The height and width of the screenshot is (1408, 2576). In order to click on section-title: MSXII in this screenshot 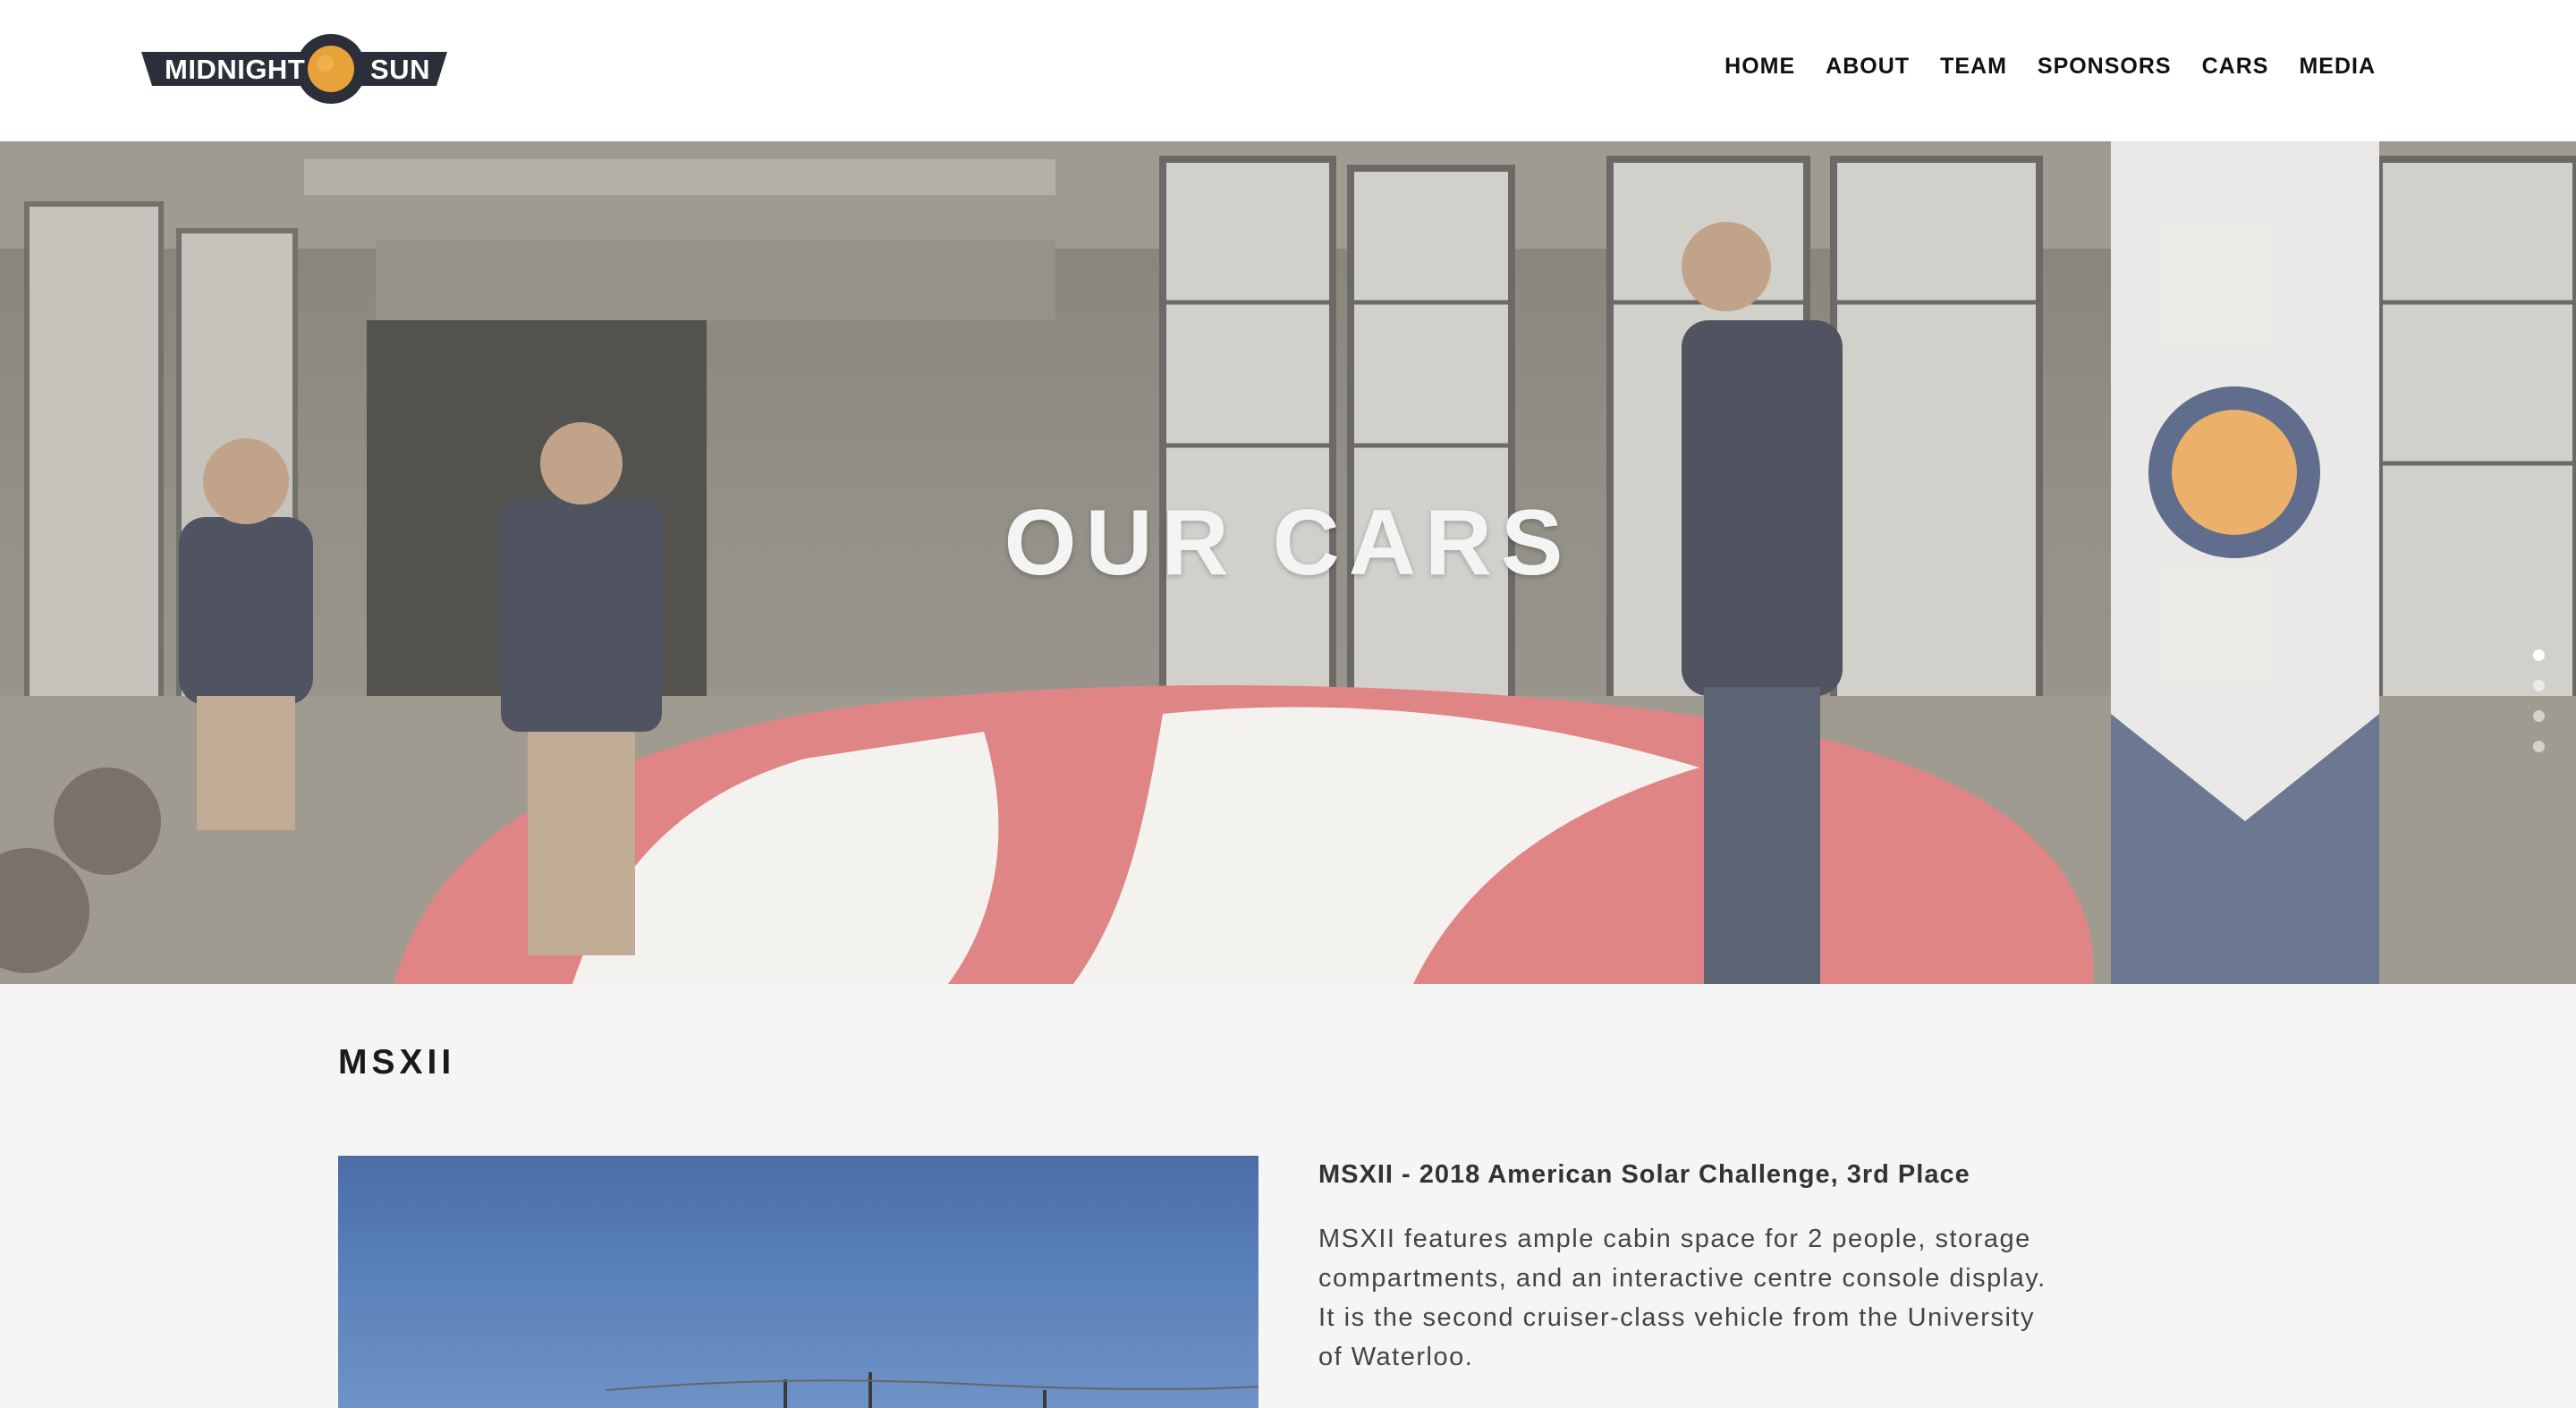, I will do `click(397, 1062)`.